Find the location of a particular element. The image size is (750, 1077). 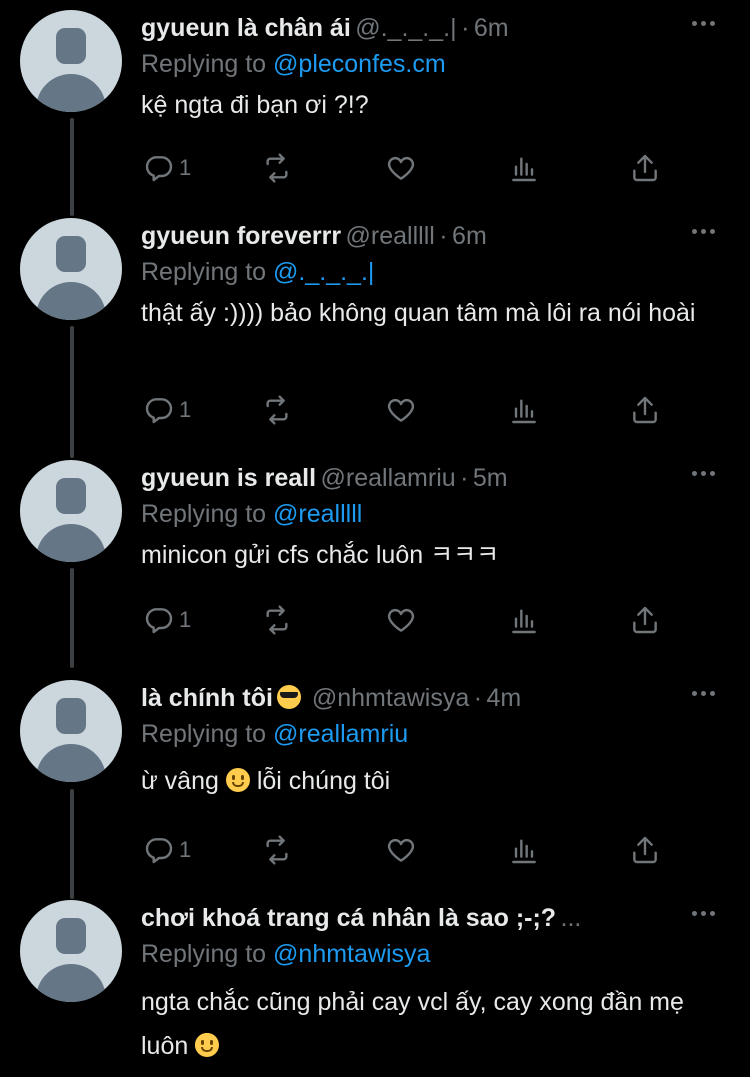

tweet-text-part: lỗi chúng tôi is located at coordinates (323, 781).